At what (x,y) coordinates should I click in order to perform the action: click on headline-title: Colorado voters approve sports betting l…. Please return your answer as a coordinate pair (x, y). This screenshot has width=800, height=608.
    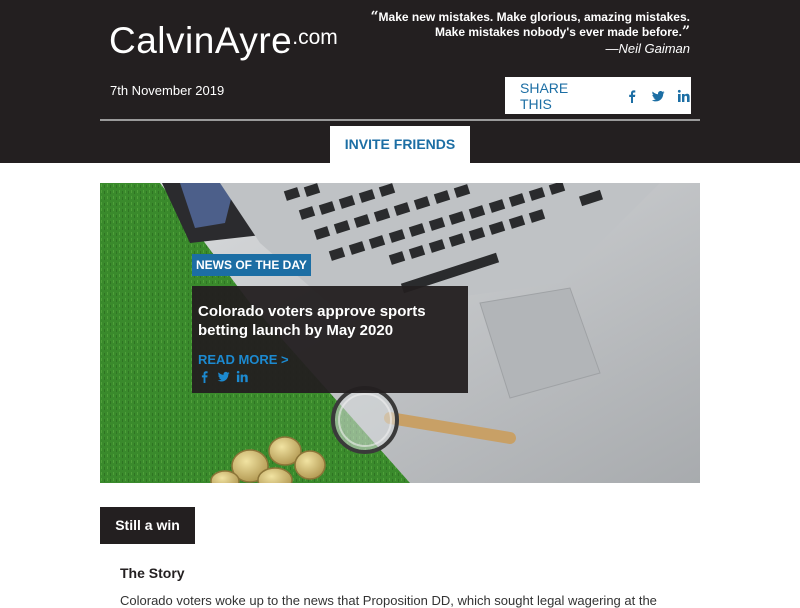
    Looking at the image, I should click on (328, 321).